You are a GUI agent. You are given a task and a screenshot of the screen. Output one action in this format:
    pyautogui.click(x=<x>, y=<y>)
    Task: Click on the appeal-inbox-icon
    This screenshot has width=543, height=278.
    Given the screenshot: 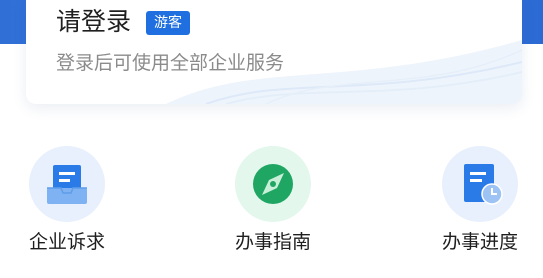 What is the action you would take?
    pyautogui.click(x=67, y=184)
    